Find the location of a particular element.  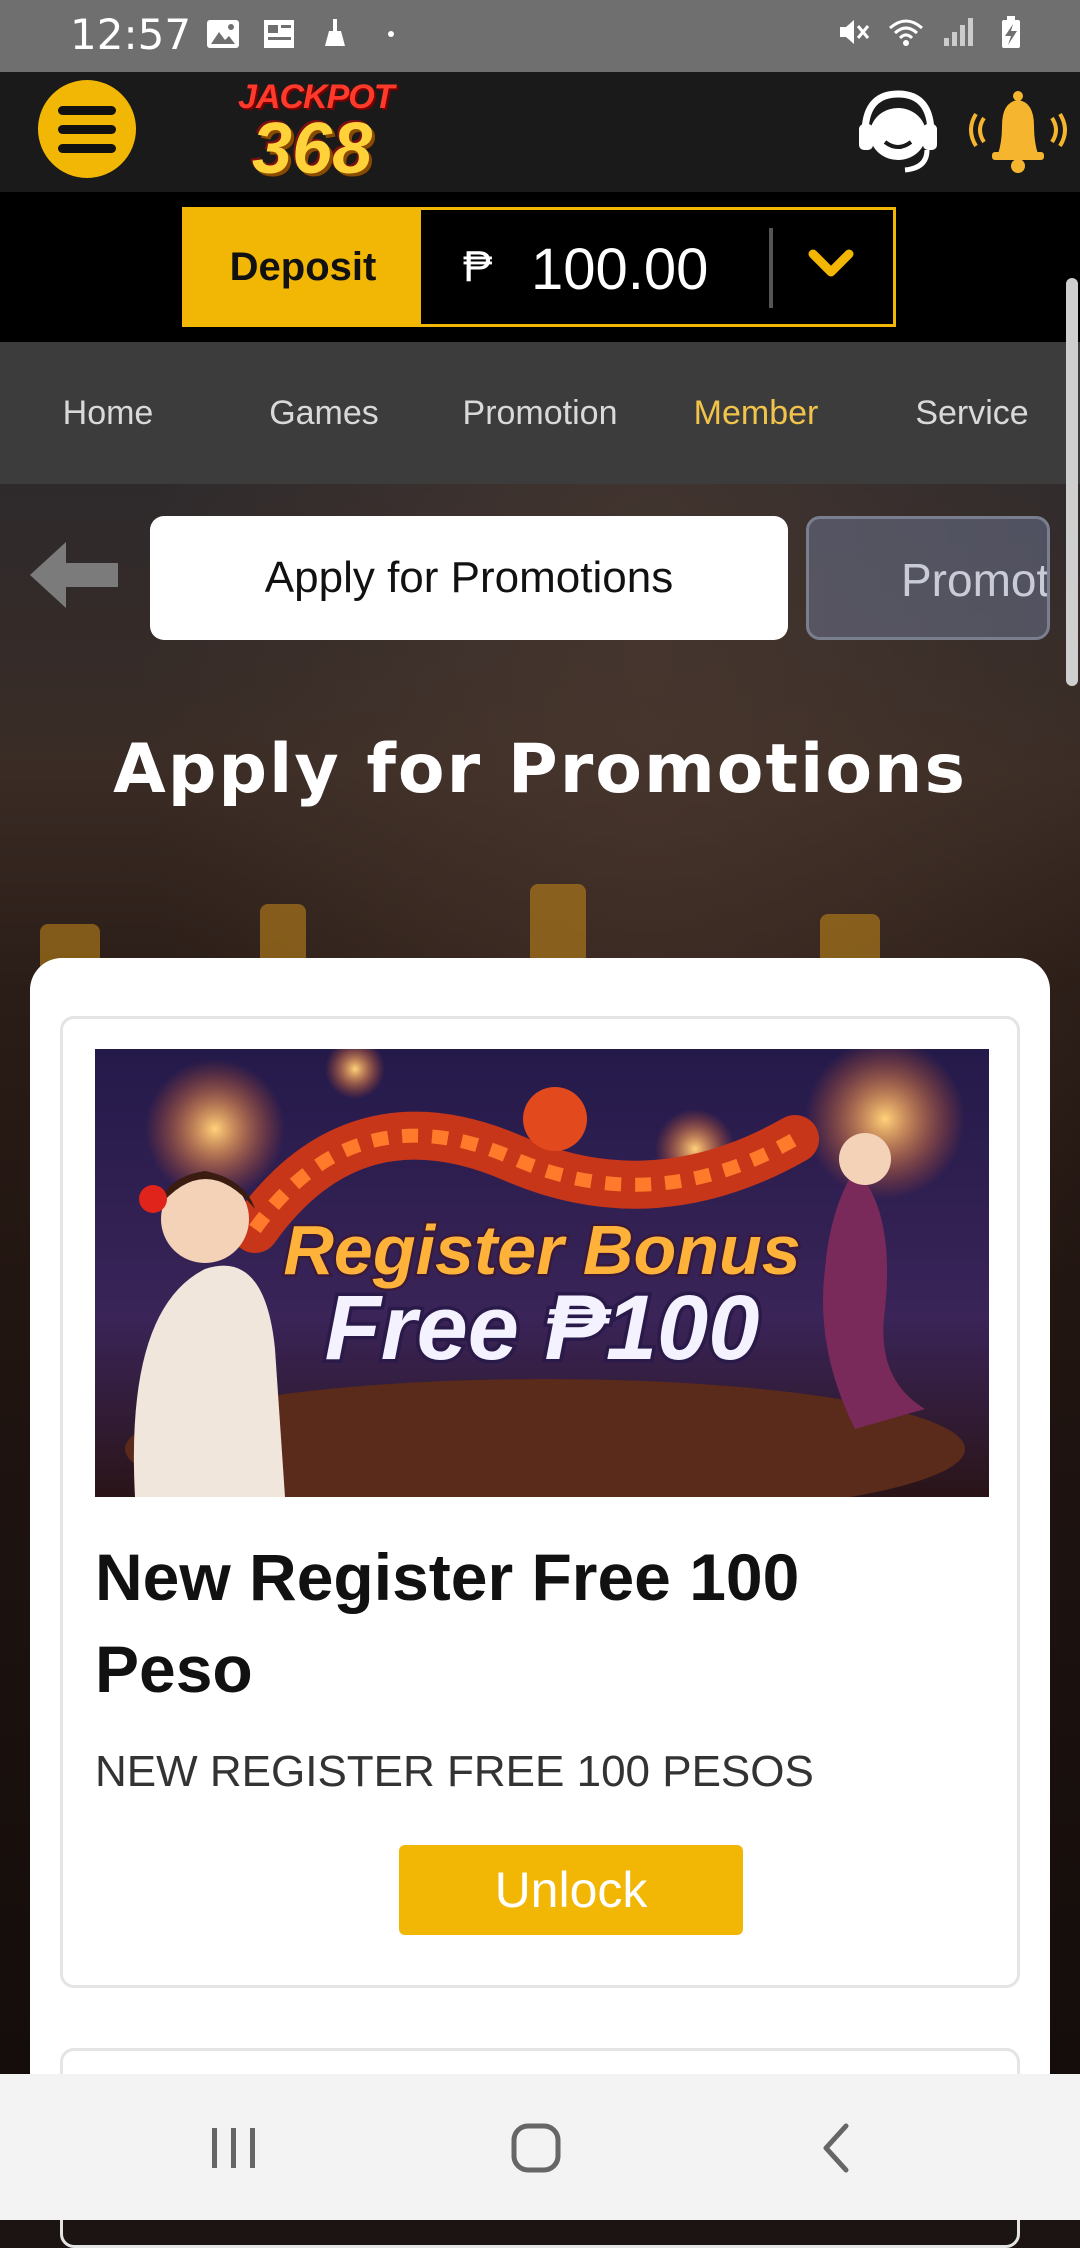

logo-number: 368 is located at coordinates (312, 149).